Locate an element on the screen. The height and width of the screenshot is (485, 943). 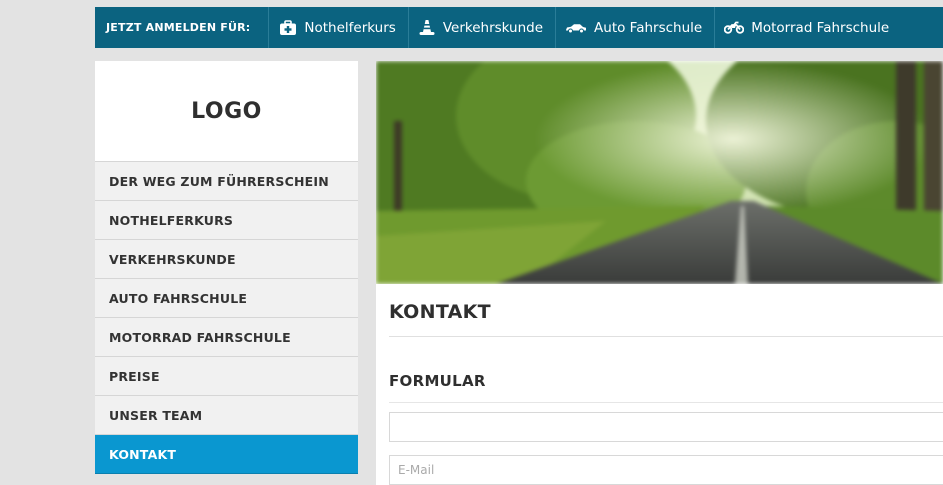
sidebar-item-auto-fahrschule: AUTO FAHRSCHULE is located at coordinates (226, 298).